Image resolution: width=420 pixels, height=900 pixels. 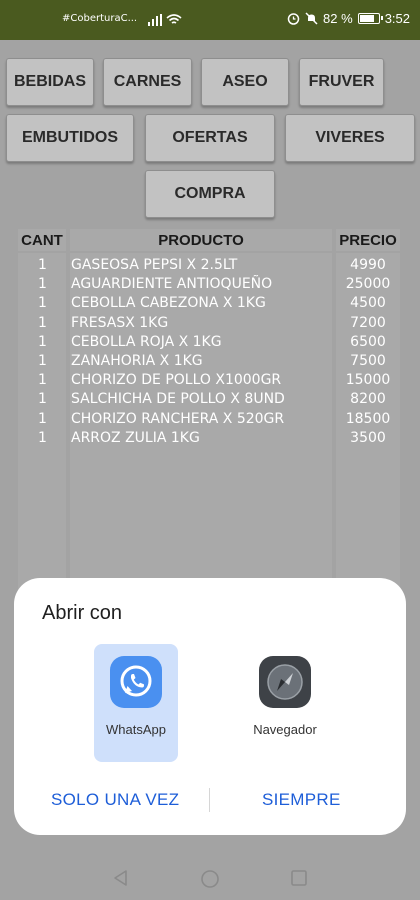 What do you see at coordinates (147, 82) in the screenshot?
I see `category-button-carnes: CARNES` at bounding box center [147, 82].